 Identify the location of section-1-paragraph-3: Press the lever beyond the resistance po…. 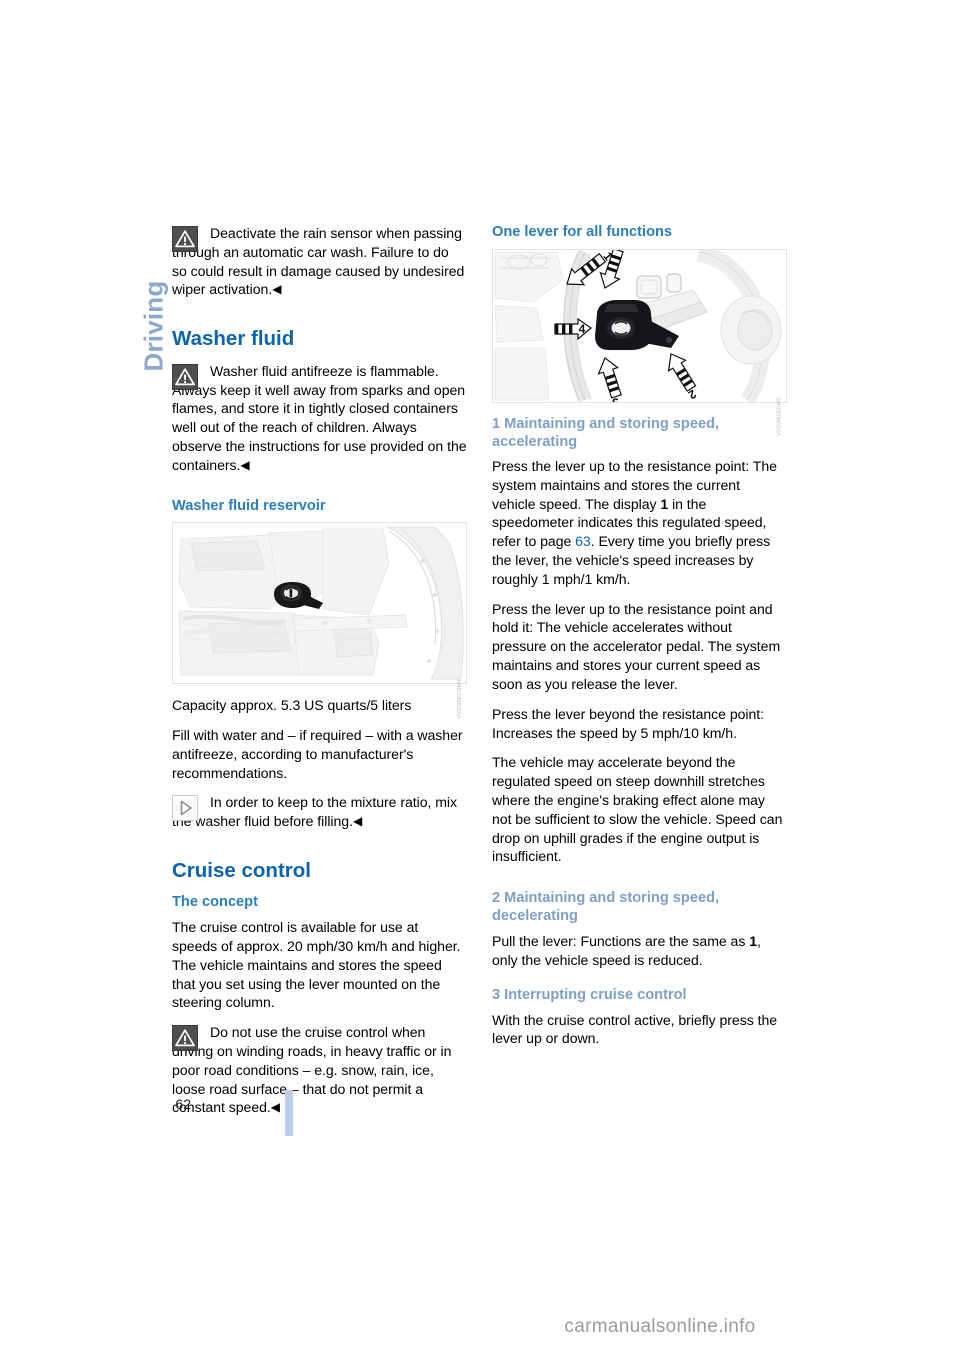
(628, 723).